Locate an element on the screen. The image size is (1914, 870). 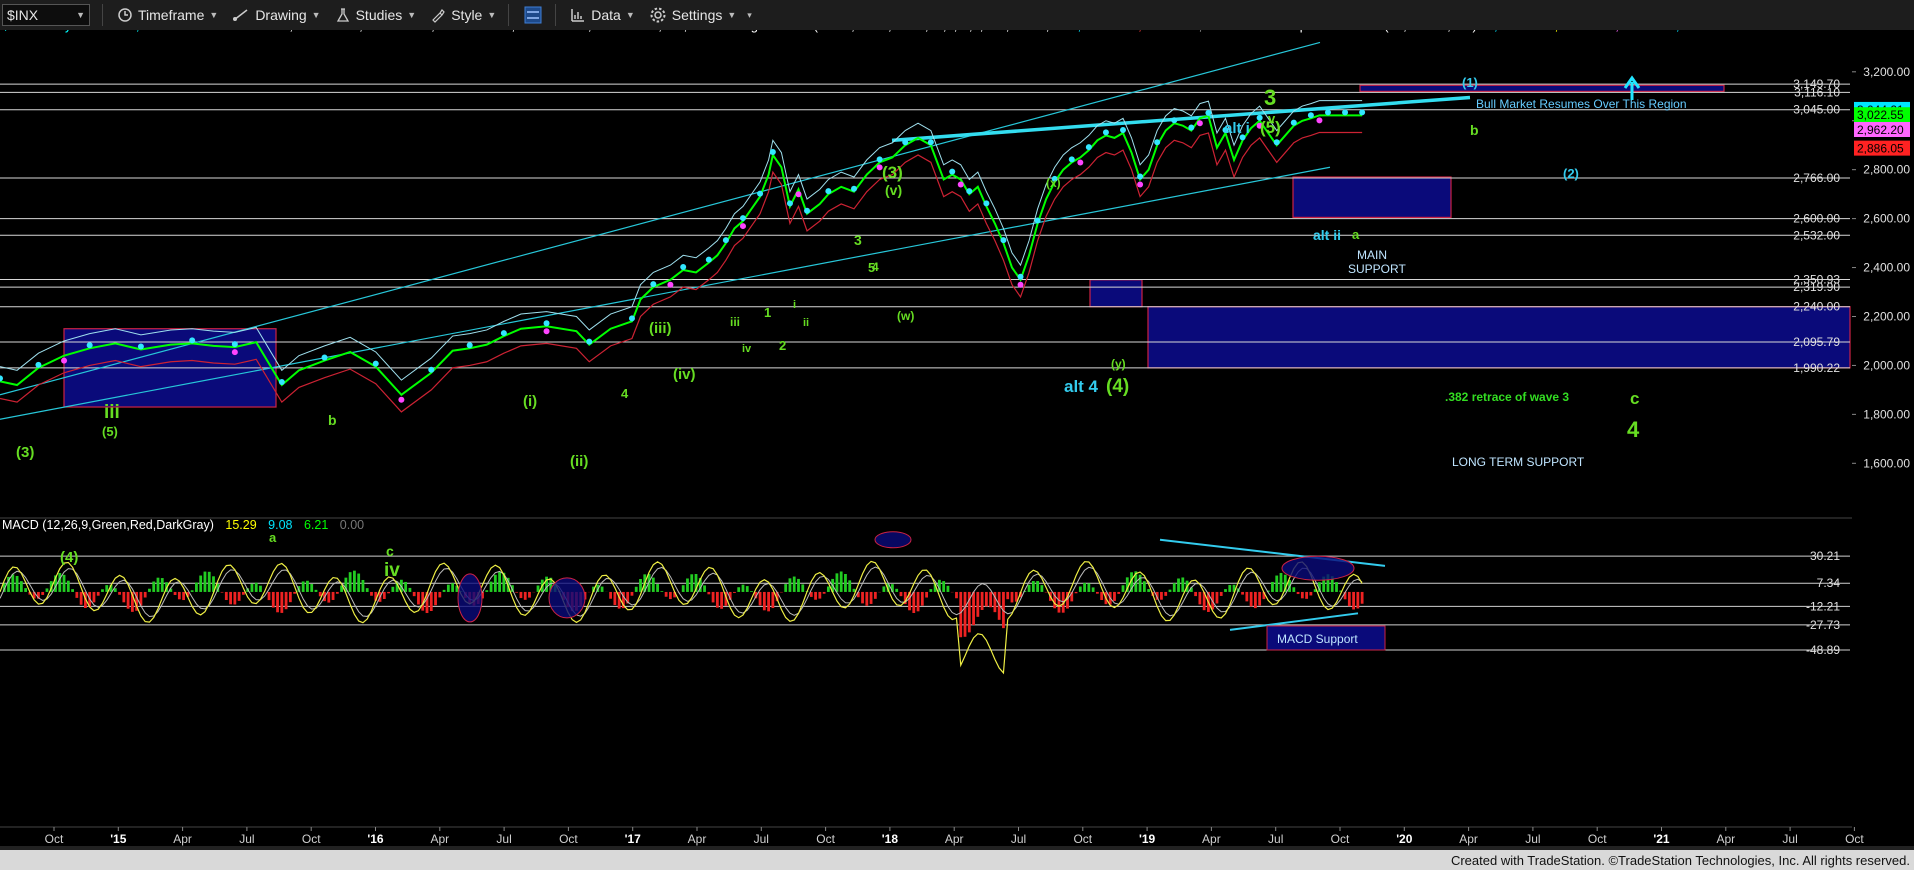
wave-label: 1 is located at coordinates (767, 312).